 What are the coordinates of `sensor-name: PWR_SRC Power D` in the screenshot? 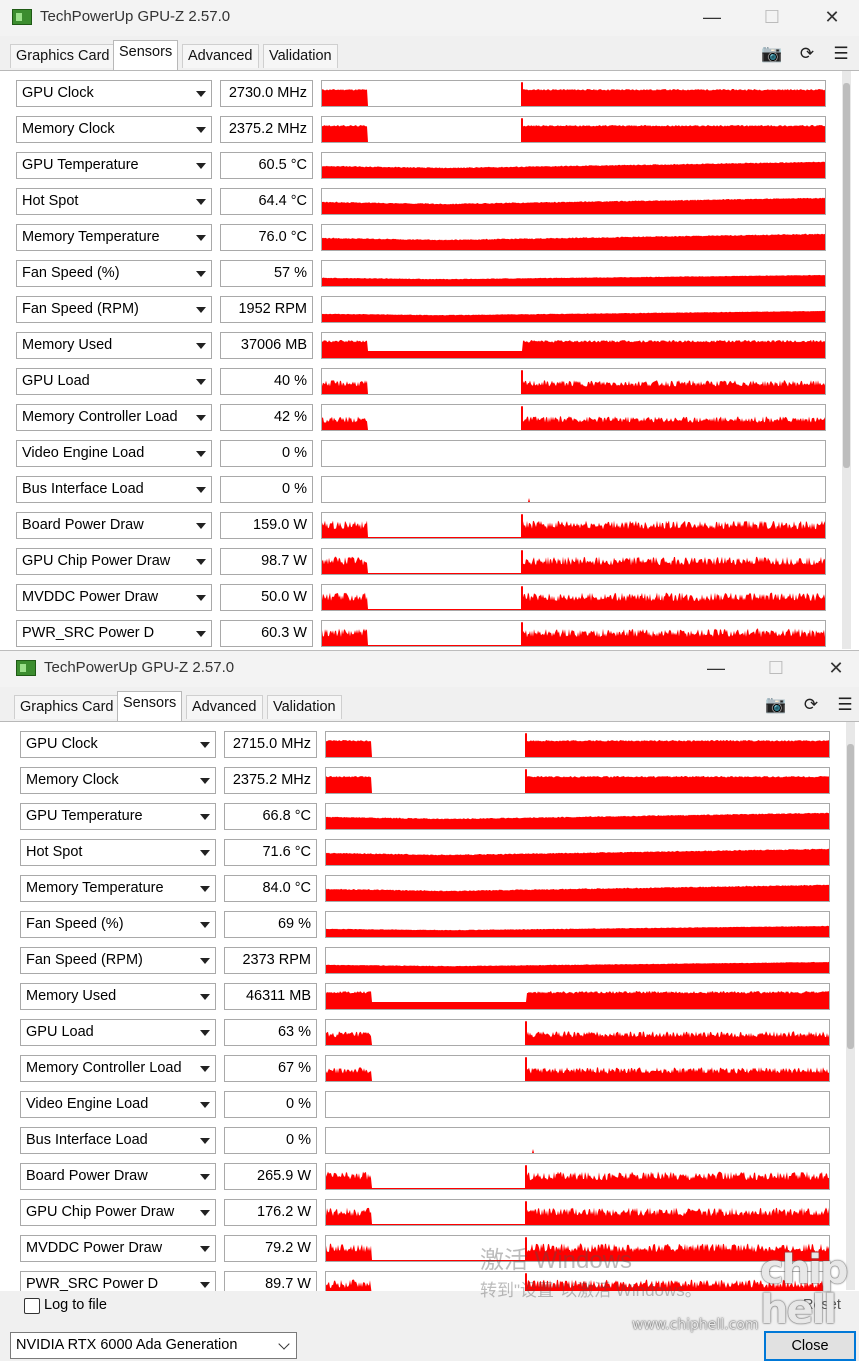 It's located at (88, 633).